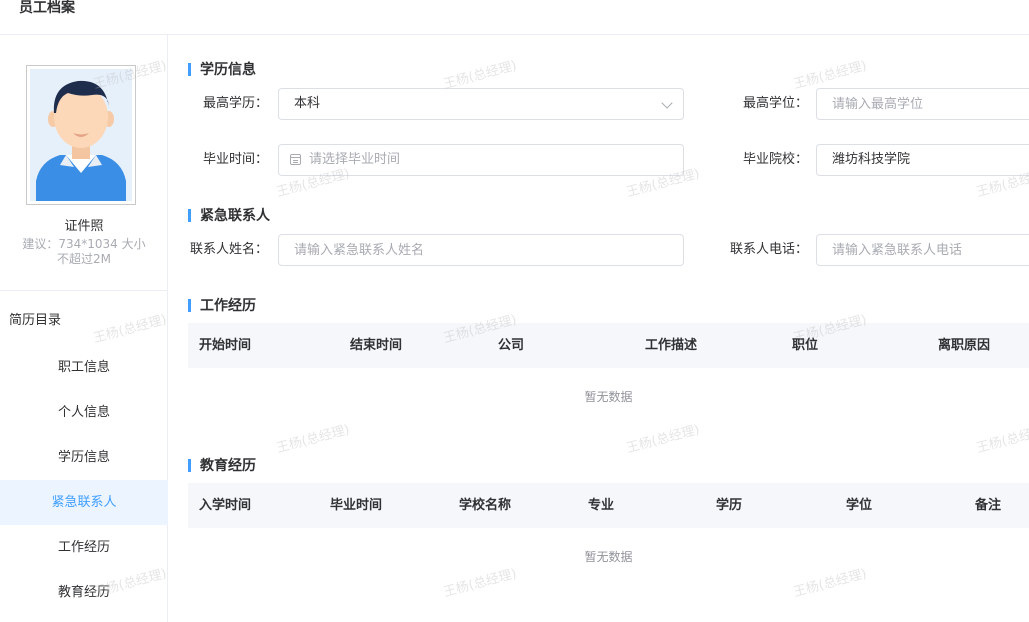  I want to click on work-col-company: 公司, so click(511, 345).